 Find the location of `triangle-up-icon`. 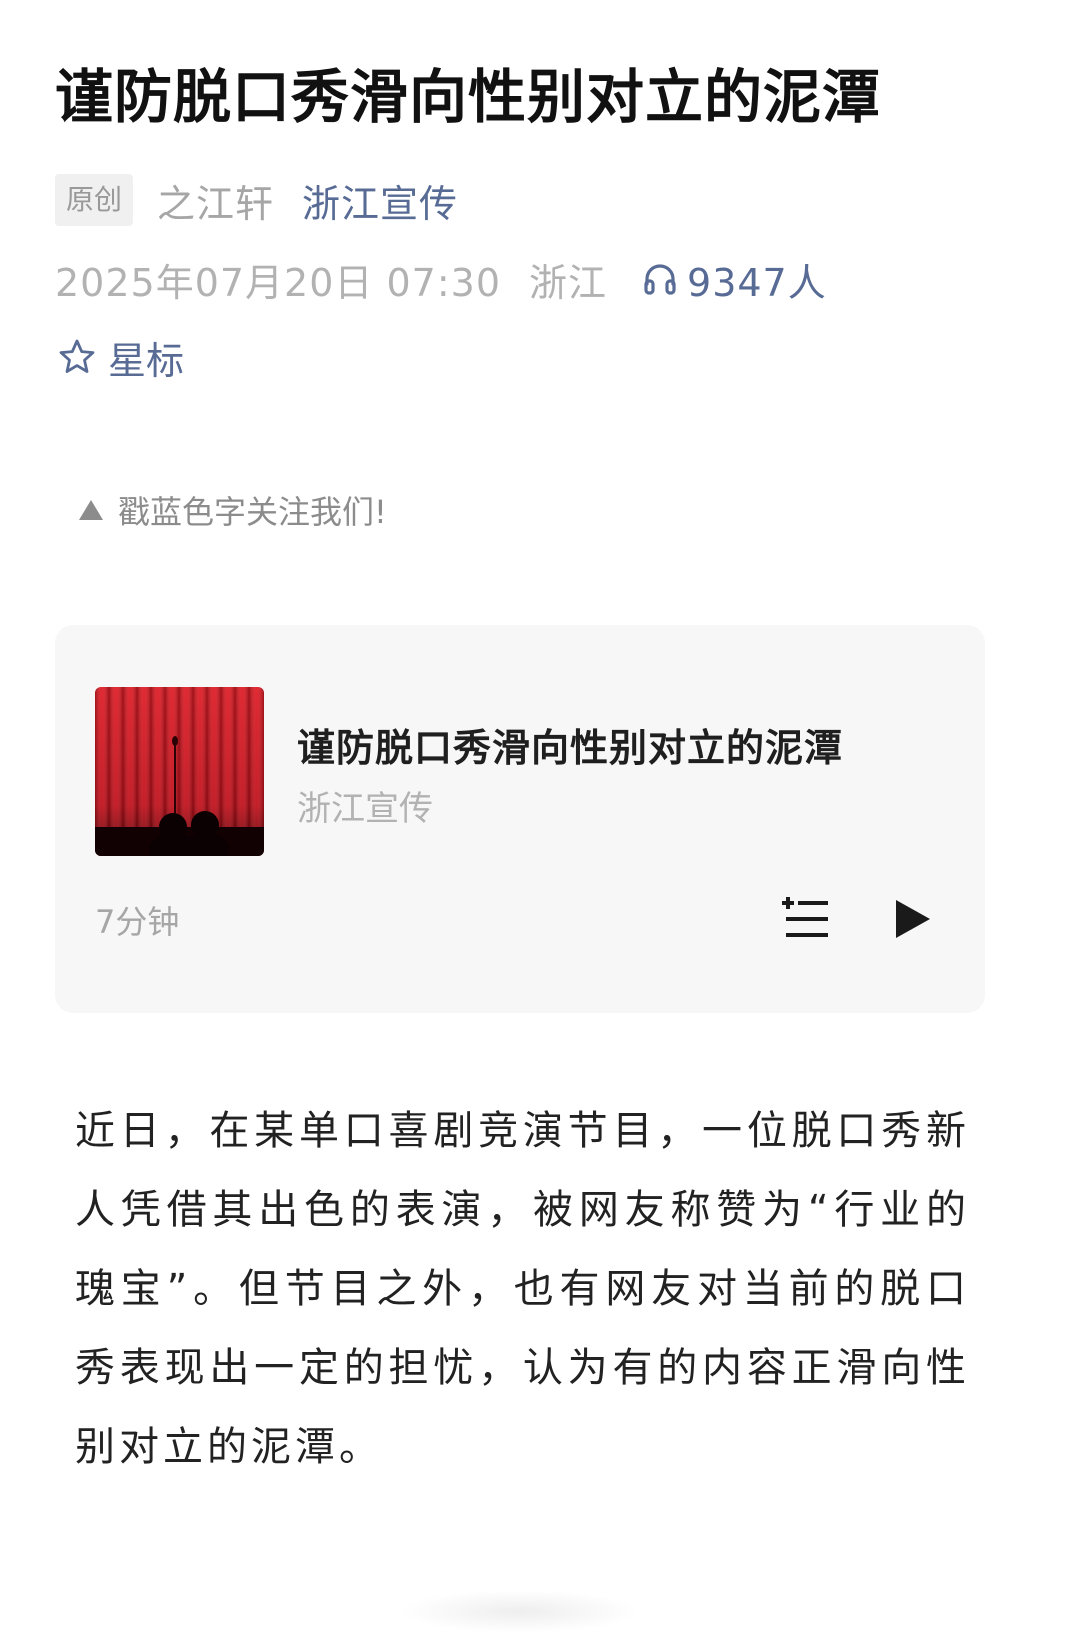

triangle-up-icon is located at coordinates (91, 510).